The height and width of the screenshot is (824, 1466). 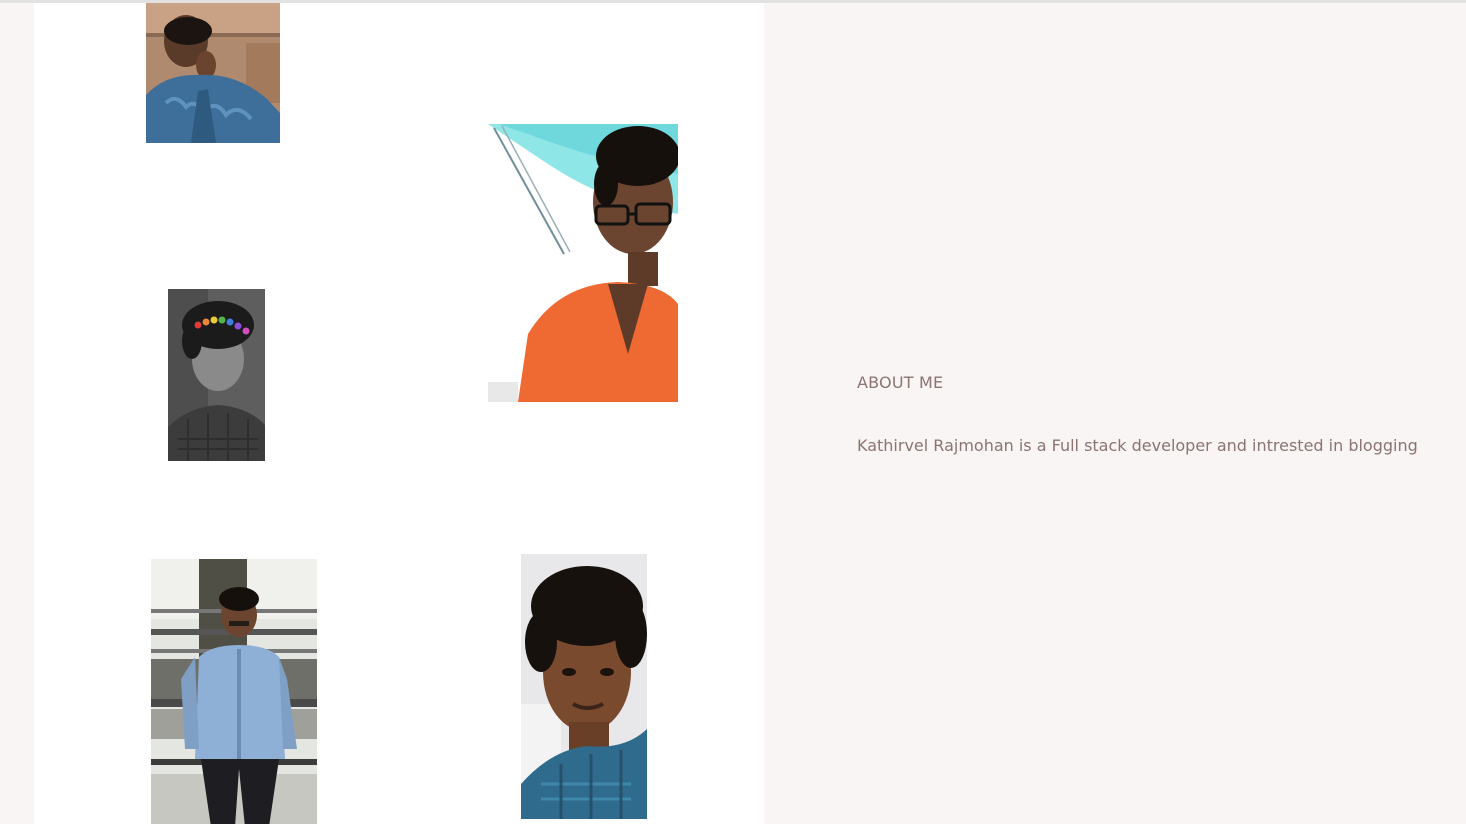 I want to click on photo-portrait-thinking, so click(x=213, y=73).